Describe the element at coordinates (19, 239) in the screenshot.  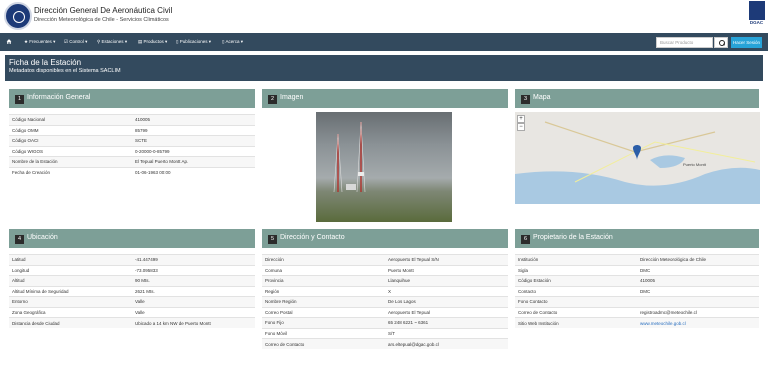
I see `panel-number: 4` at that location.